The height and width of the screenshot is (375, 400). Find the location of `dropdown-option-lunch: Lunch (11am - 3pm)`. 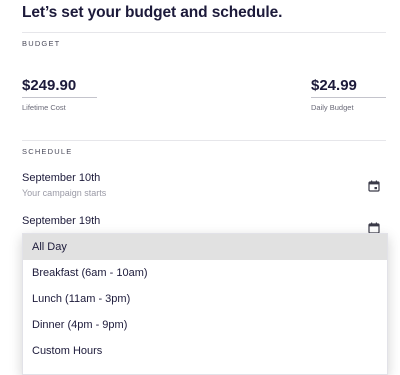

dropdown-option-lunch: Lunch (11am - 3pm) is located at coordinates (205, 299).